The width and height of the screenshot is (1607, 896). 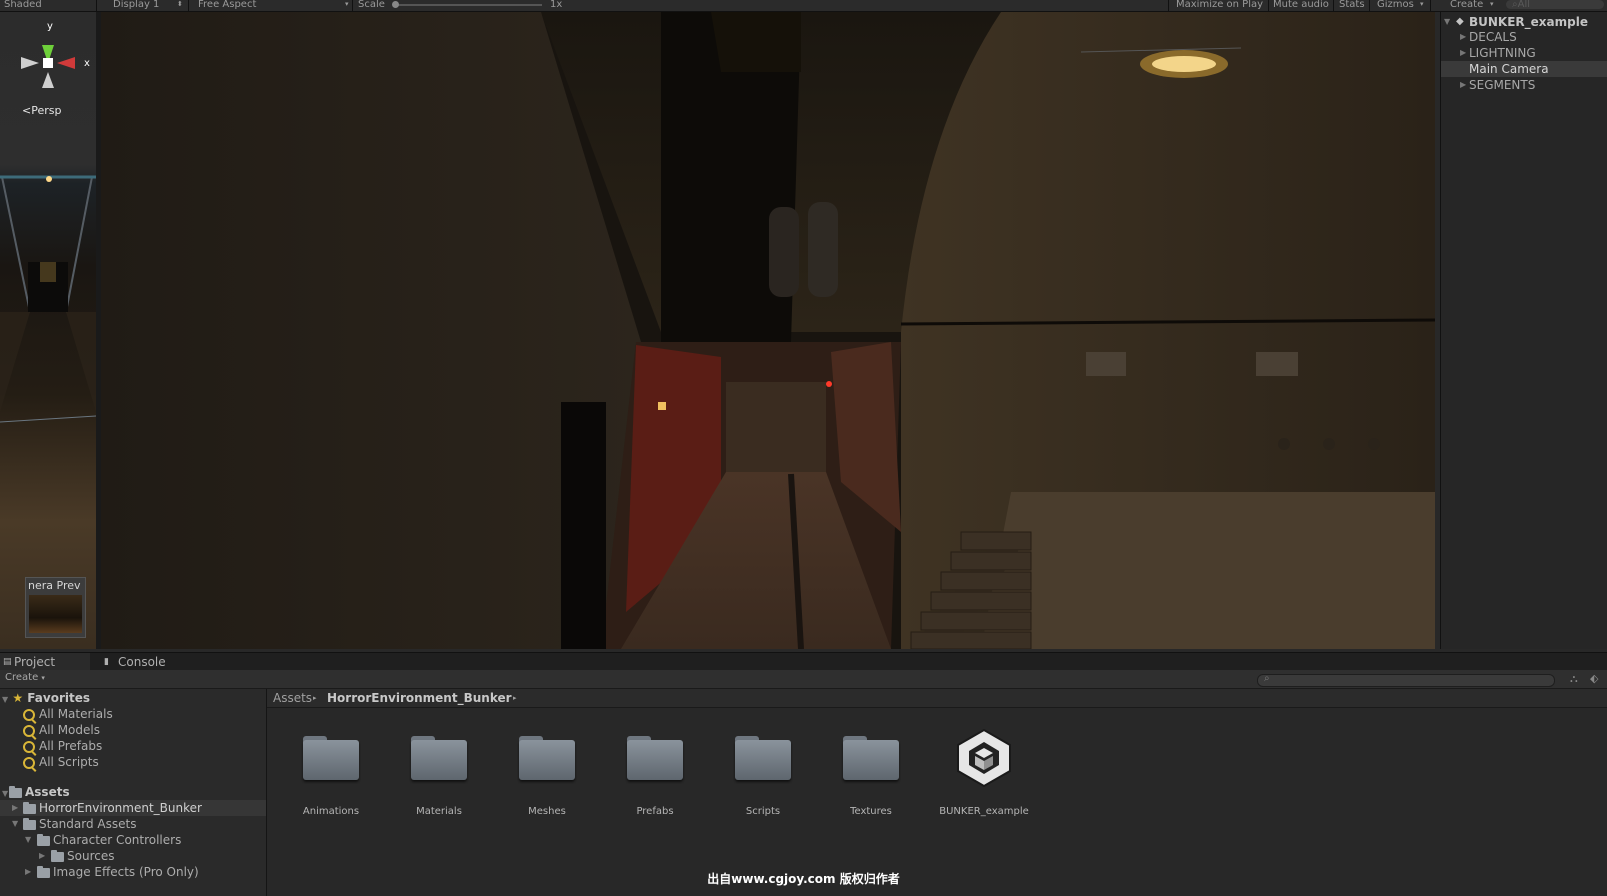 I want to click on shading-mode-dropdown: Shaded, so click(x=23, y=5).